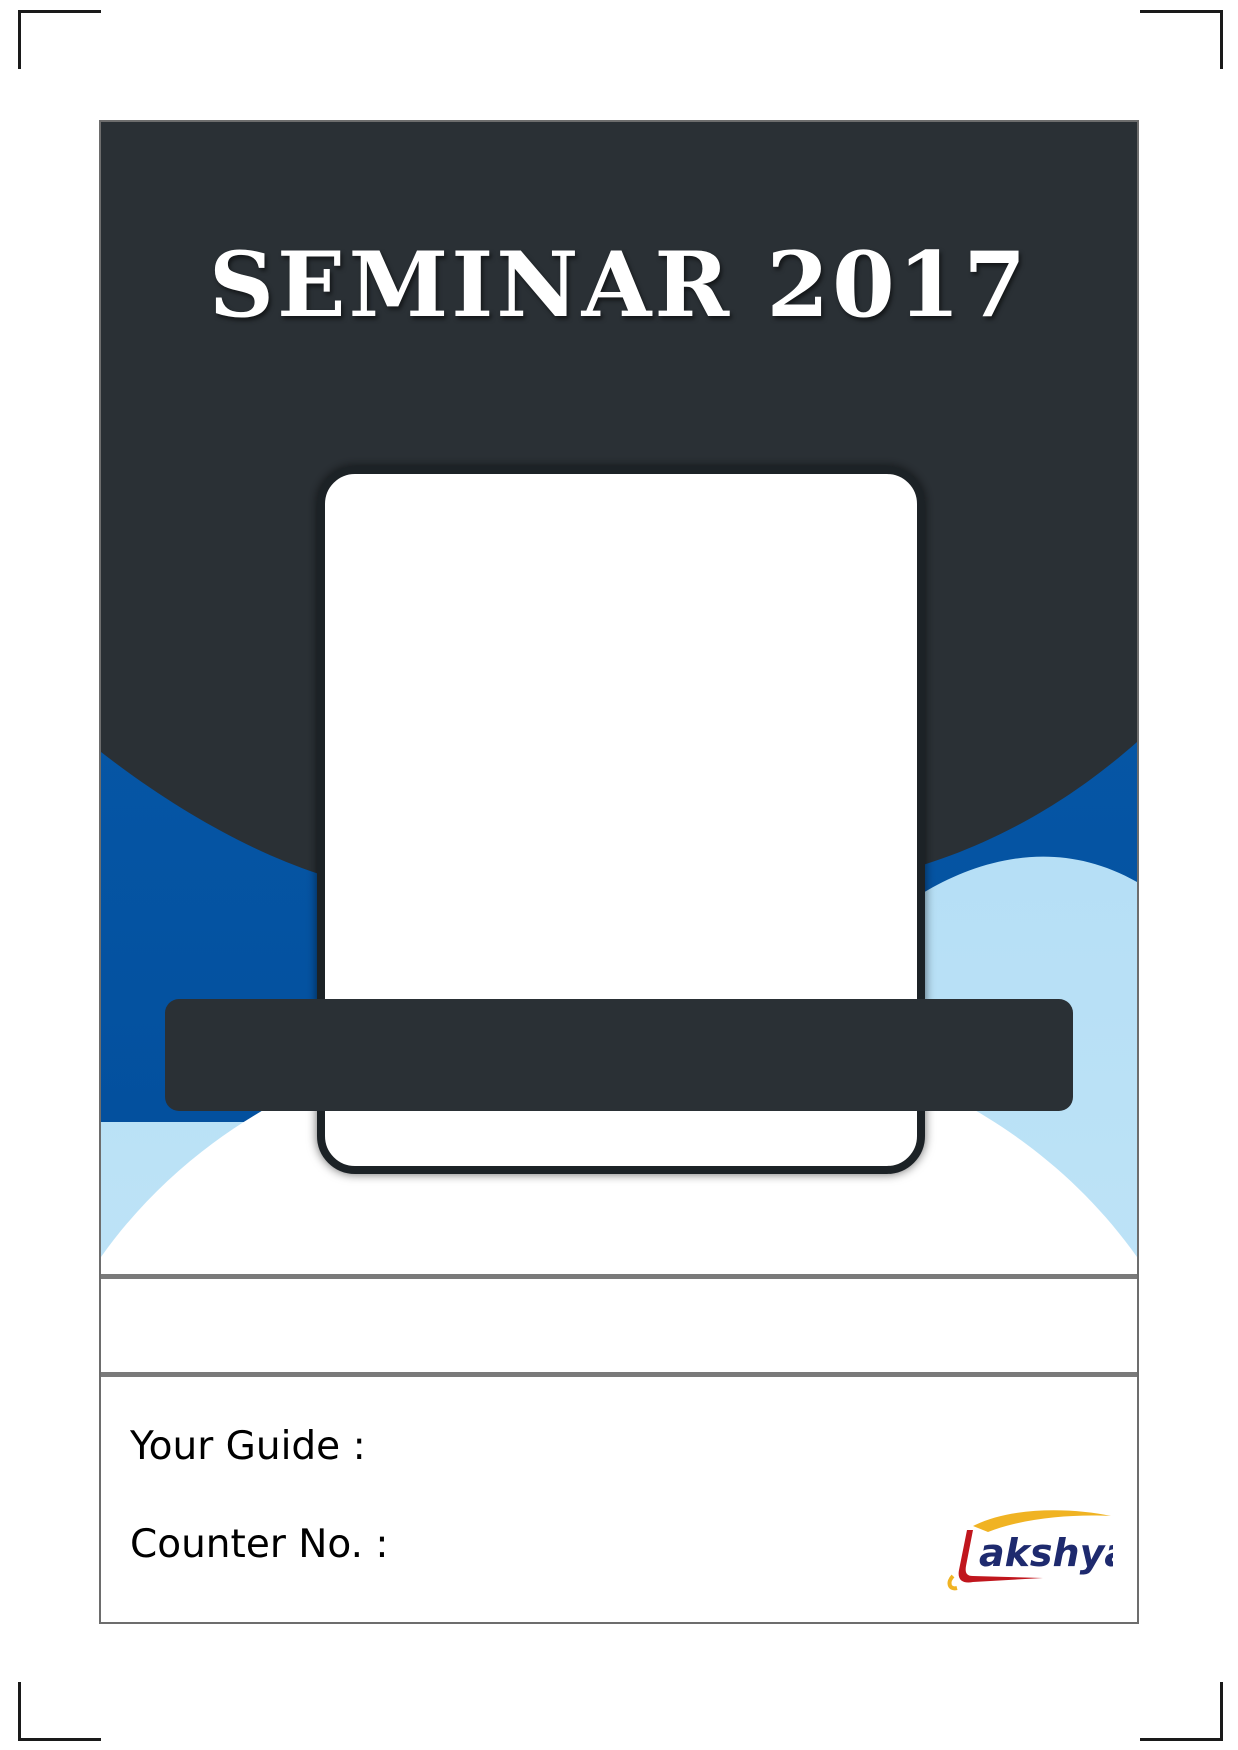 This screenshot has height=1750, width=1238. Describe the element at coordinates (619, 1374) in the screenshot. I see `info-divider-bottom` at that location.